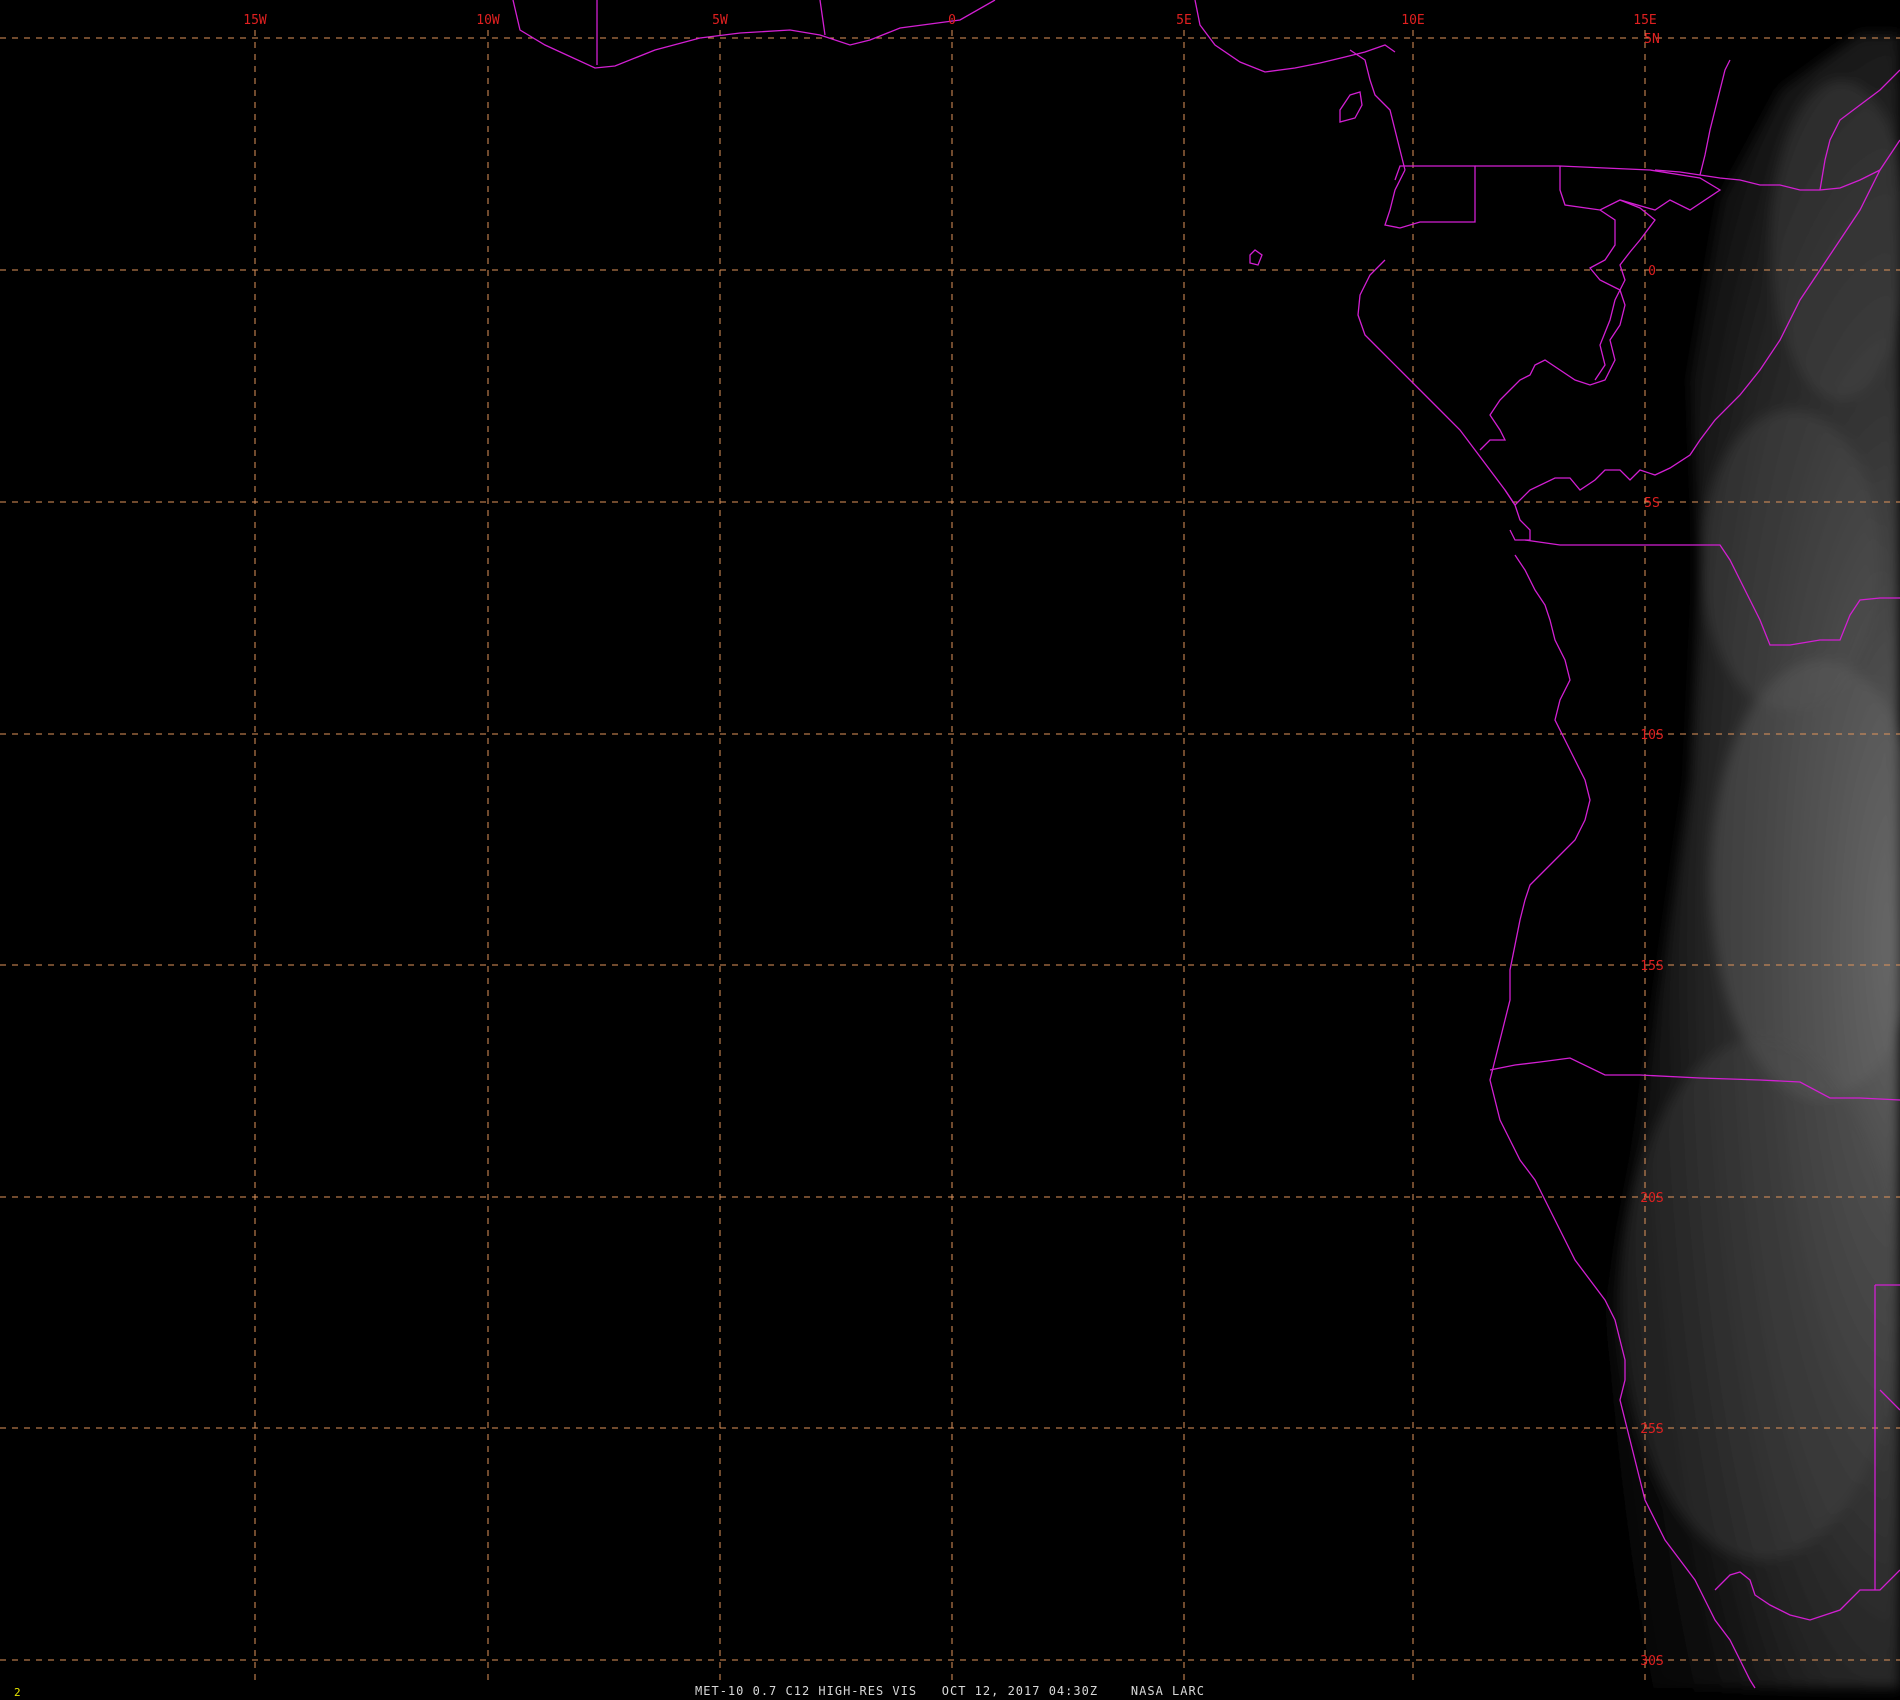  What do you see at coordinates (720, 20) in the screenshot?
I see `longitude-label: 5W` at bounding box center [720, 20].